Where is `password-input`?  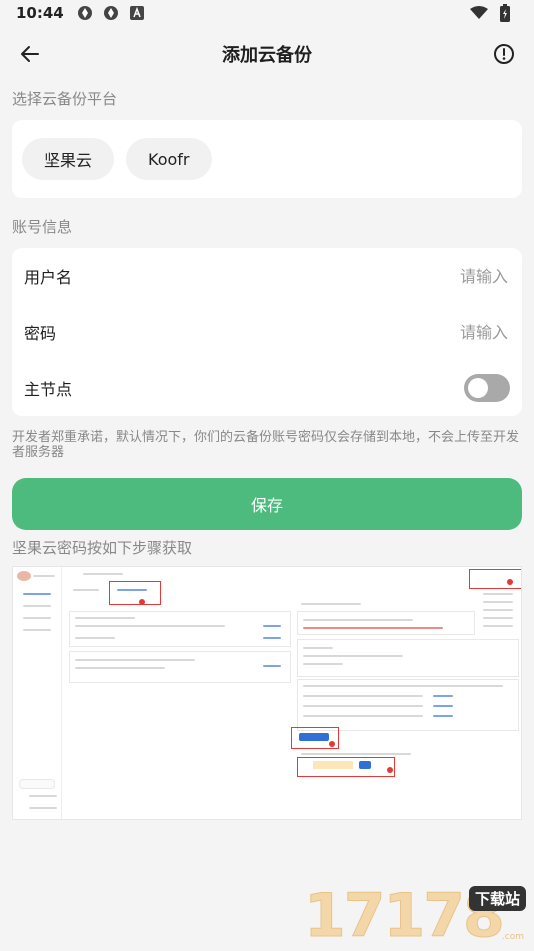 password-input is located at coordinates (408, 332).